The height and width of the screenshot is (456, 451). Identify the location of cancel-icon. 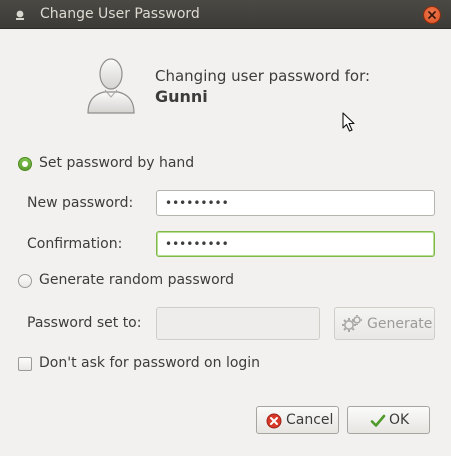
(274, 423).